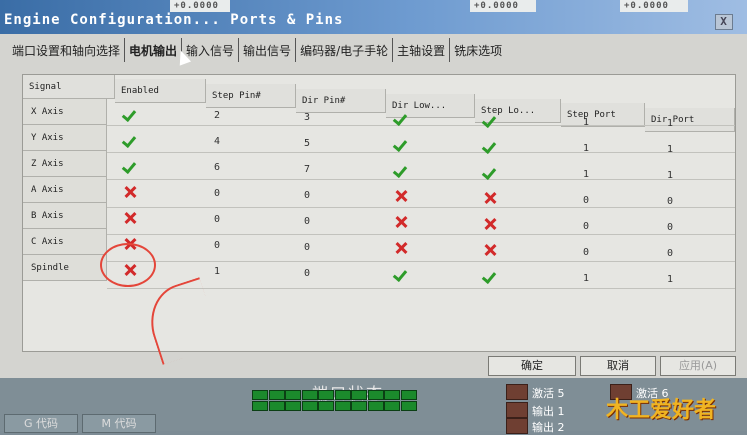 This screenshot has height=435, width=747. I want to click on apply-button: 应用(A), so click(698, 366).